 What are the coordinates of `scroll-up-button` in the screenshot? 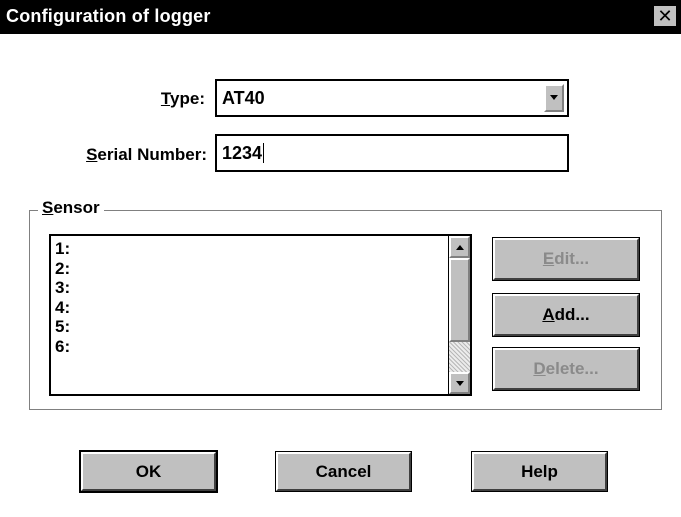 It's located at (459, 247).